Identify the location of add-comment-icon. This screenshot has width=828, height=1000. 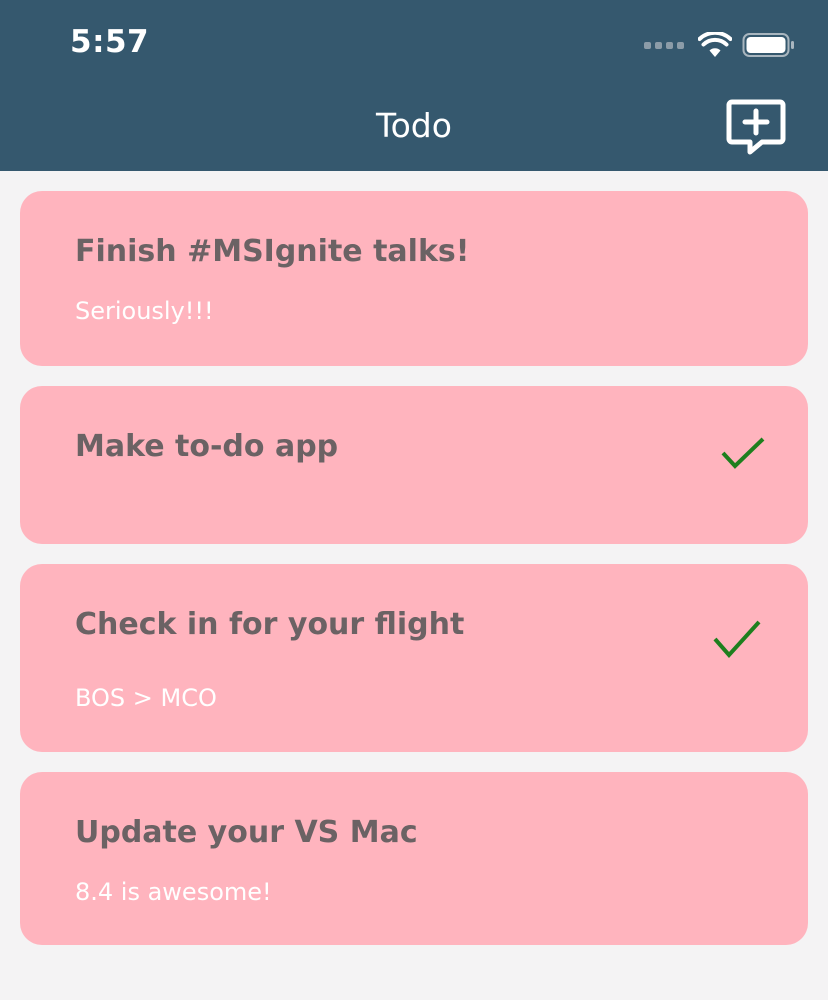
(756, 127).